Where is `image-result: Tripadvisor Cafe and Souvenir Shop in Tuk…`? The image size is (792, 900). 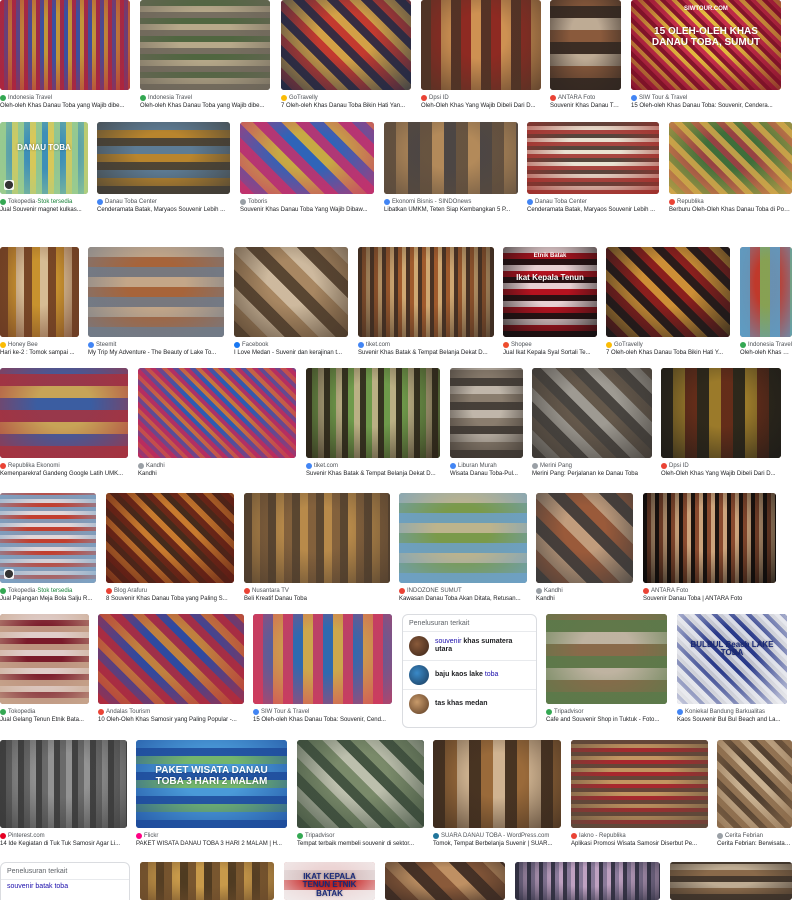 image-result: Tripadvisor Cafe and Souvenir Shop in Tuk… is located at coordinates (606, 670).